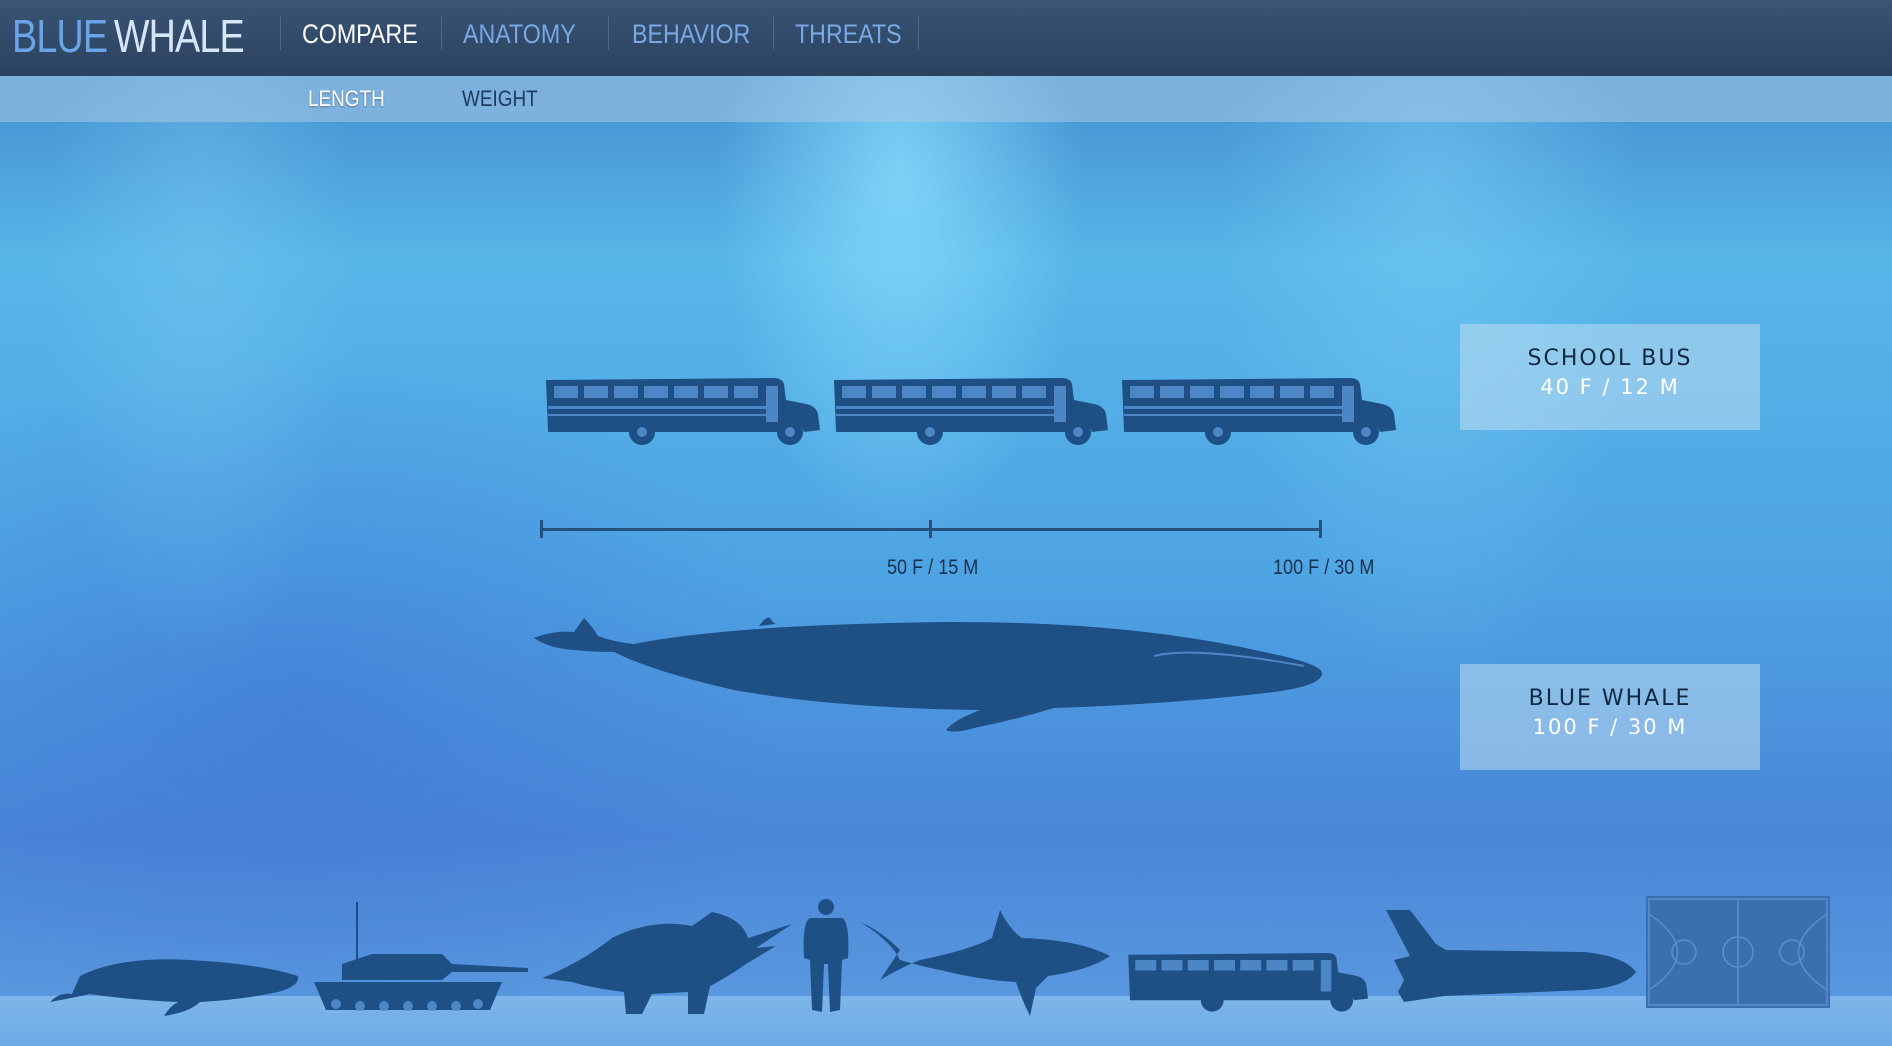 Image resolution: width=1892 pixels, height=1046 pixels. I want to click on tab-behavior: BEHAVIOR, so click(691, 34).